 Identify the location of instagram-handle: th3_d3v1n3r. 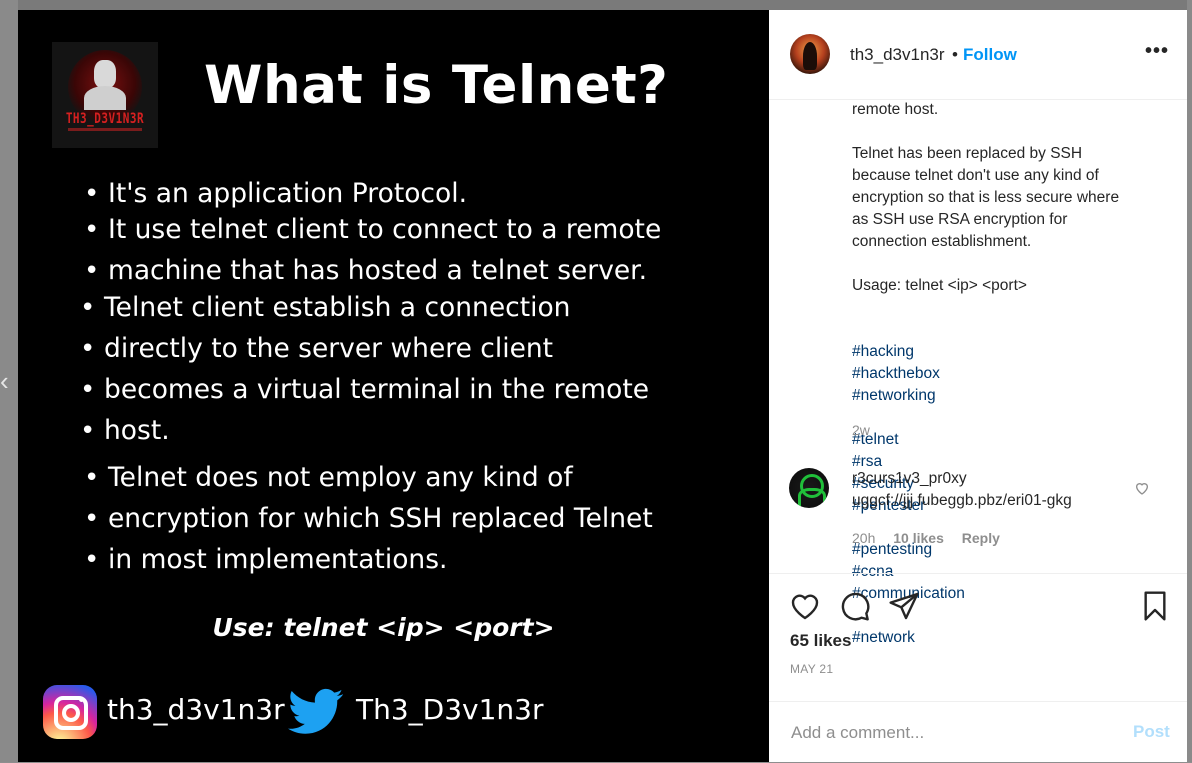
(196, 709).